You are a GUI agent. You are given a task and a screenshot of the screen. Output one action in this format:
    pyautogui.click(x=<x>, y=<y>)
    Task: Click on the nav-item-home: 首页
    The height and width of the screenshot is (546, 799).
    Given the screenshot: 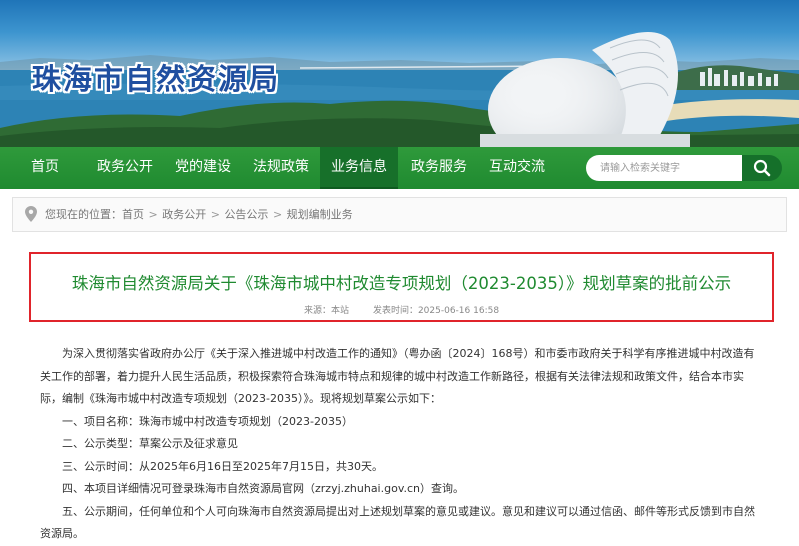 What is the action you would take?
    pyautogui.click(x=45, y=168)
    